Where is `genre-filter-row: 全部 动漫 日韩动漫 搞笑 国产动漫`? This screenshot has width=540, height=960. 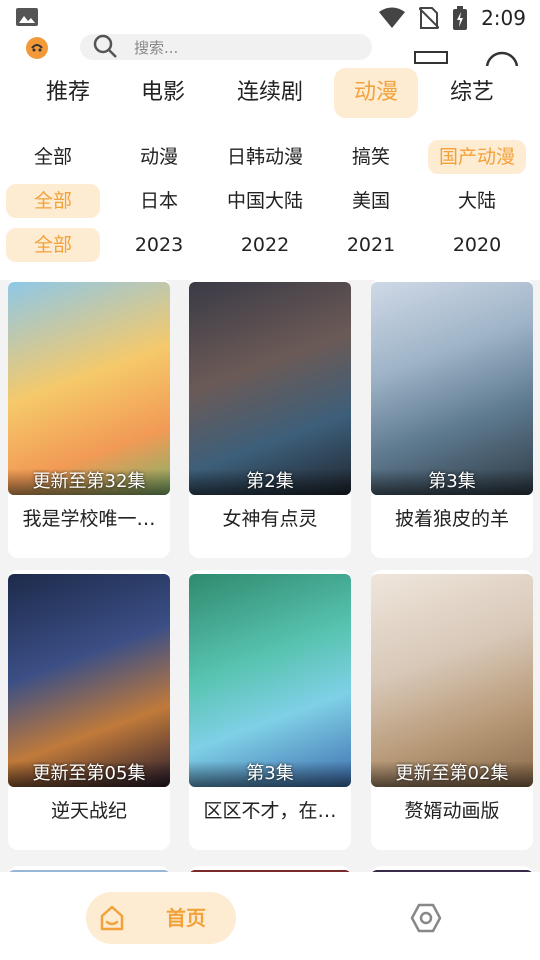 genre-filter-row: 全部 动漫 日韩动漫 搞笑 国产动漫 is located at coordinates (270, 158).